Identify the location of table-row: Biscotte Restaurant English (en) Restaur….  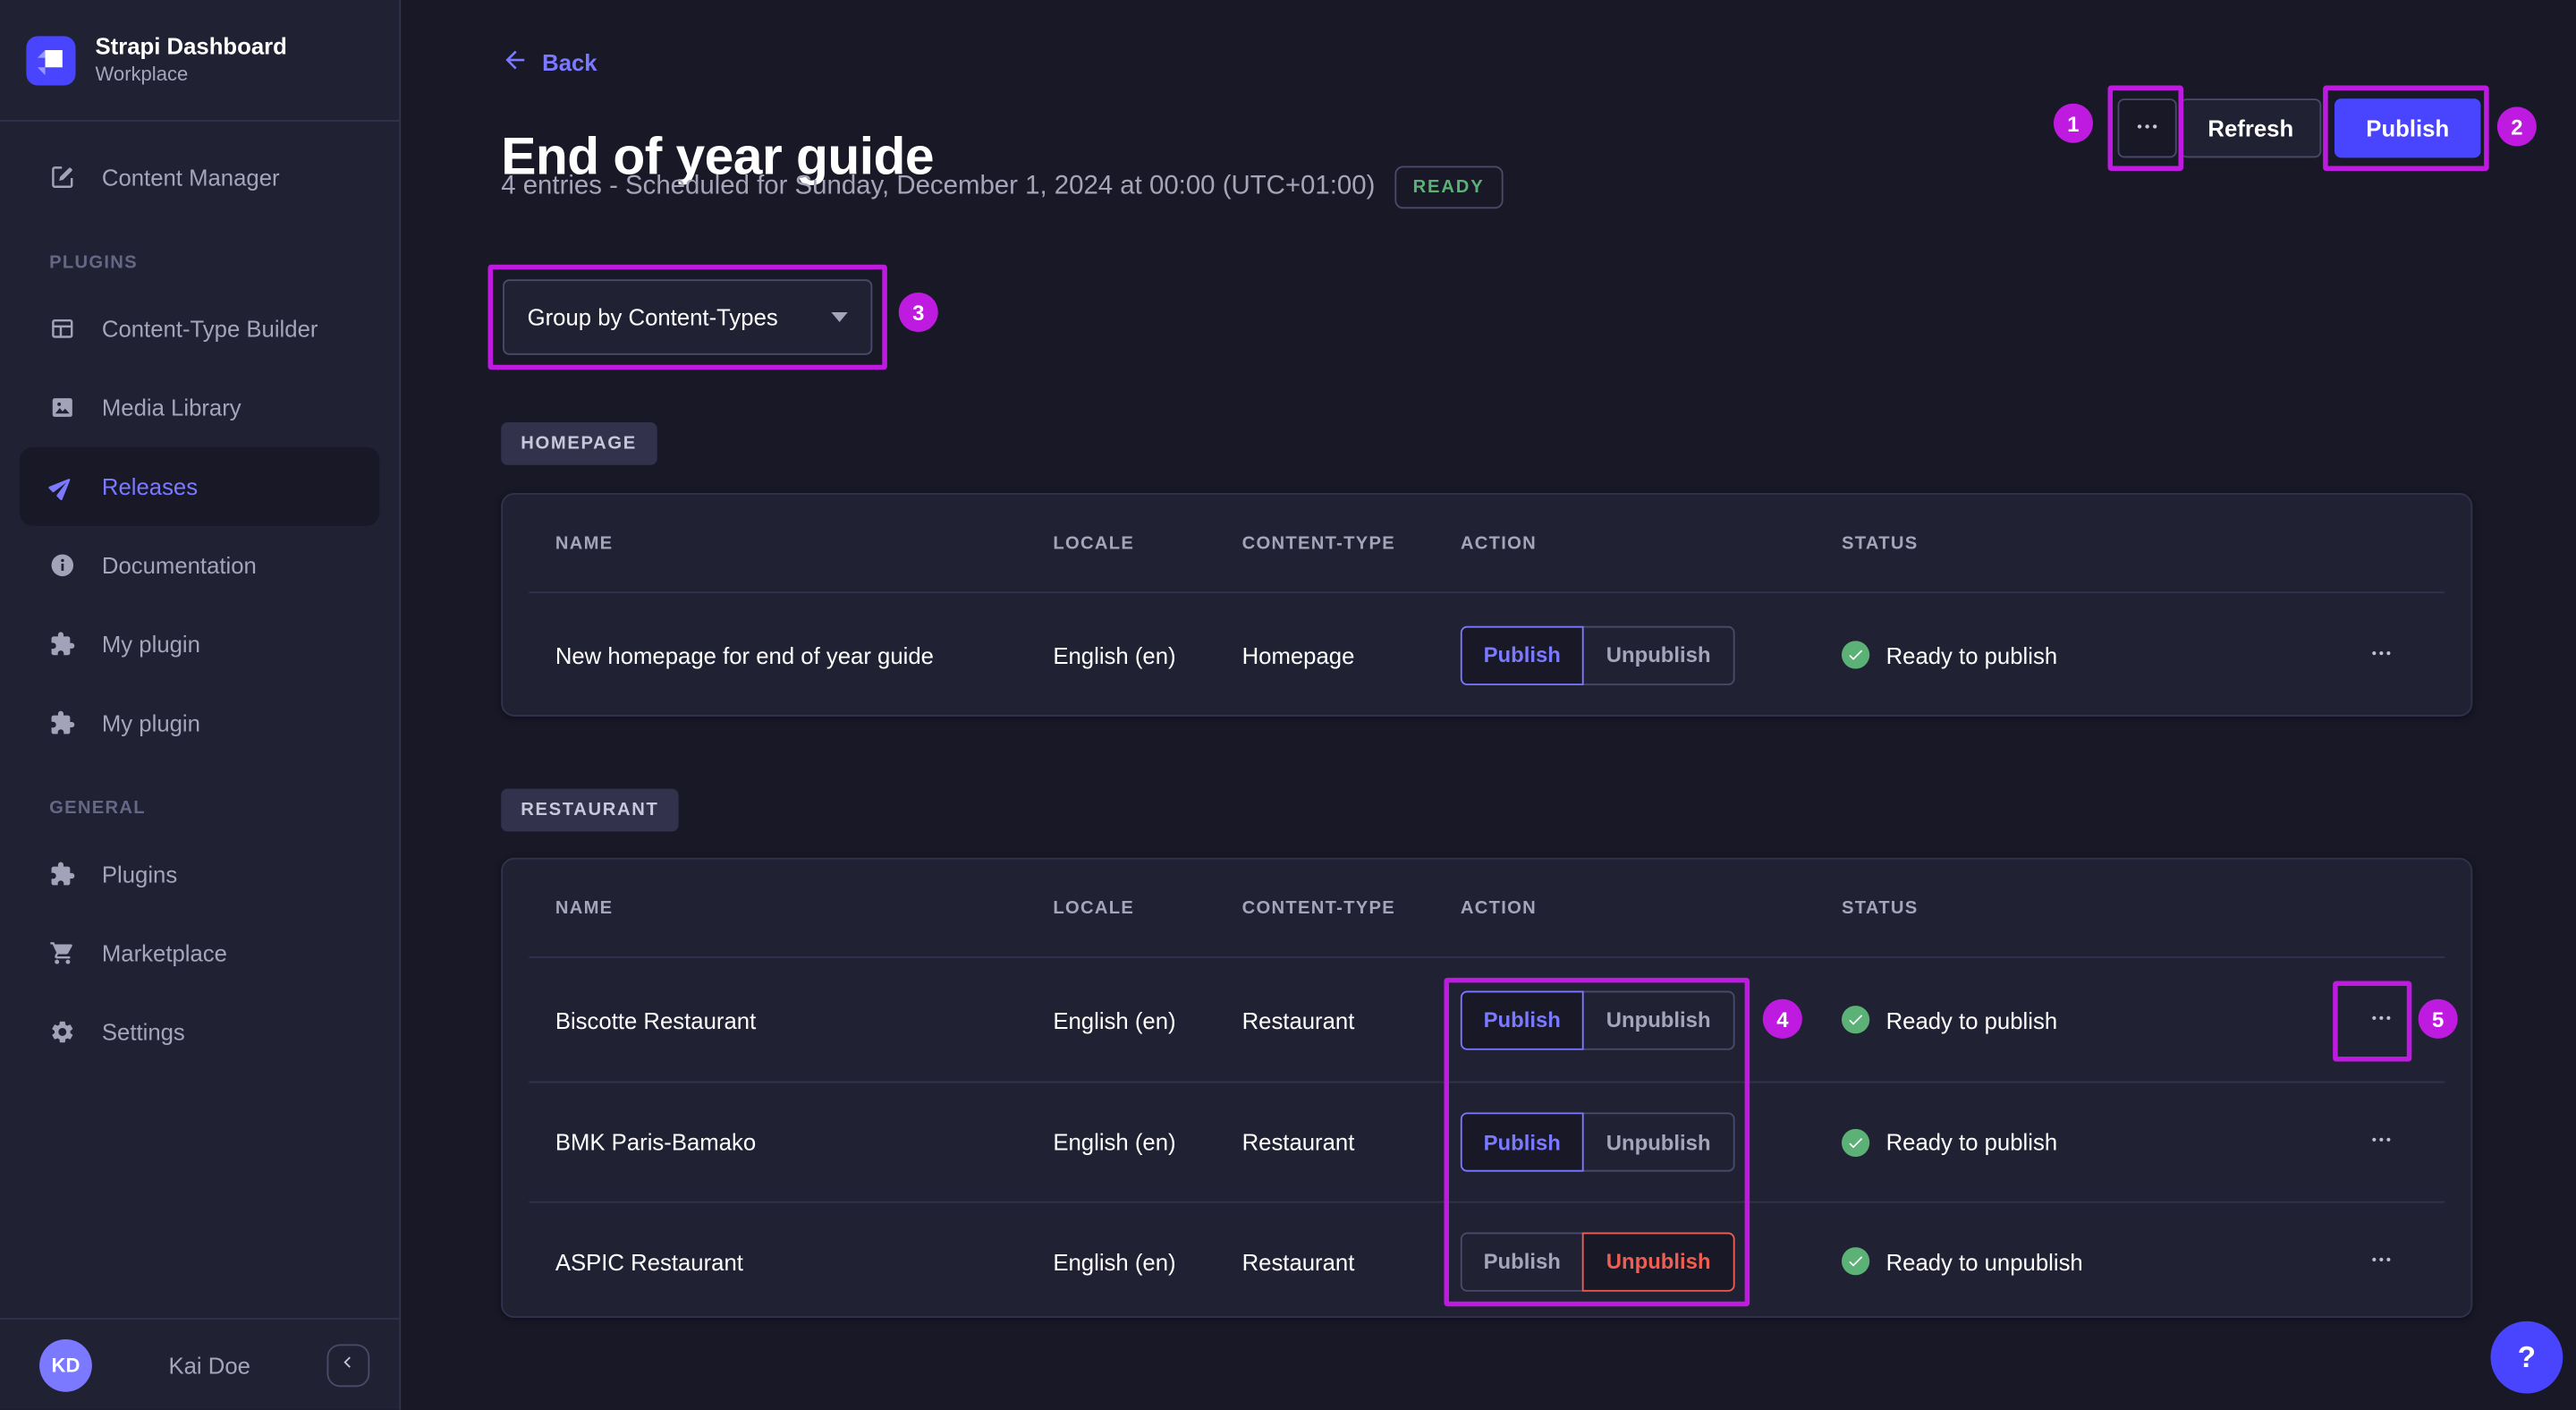
(1486, 1020).